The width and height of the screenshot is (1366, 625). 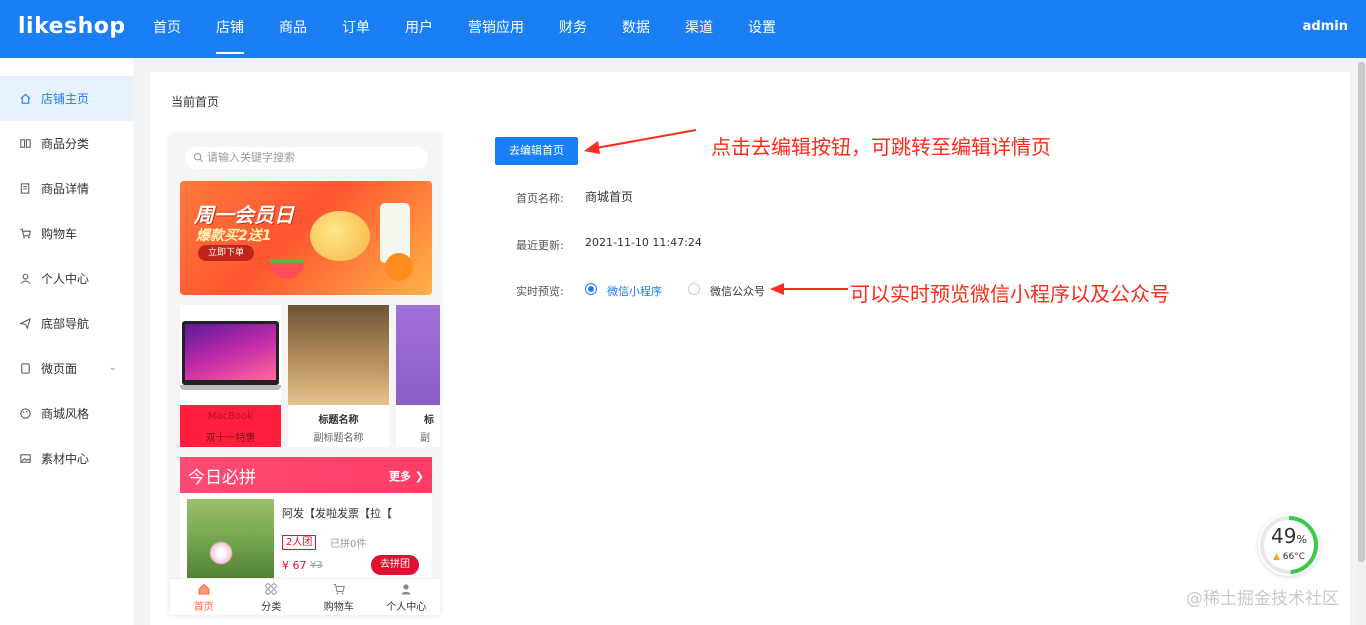 I want to click on groupbuy-item-old-price: ¥3, so click(x=316, y=565).